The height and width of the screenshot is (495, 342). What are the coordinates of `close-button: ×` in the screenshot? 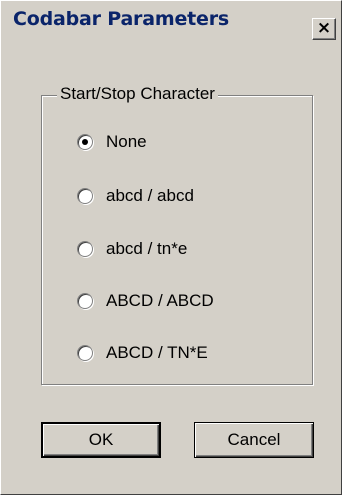 It's located at (324, 29).